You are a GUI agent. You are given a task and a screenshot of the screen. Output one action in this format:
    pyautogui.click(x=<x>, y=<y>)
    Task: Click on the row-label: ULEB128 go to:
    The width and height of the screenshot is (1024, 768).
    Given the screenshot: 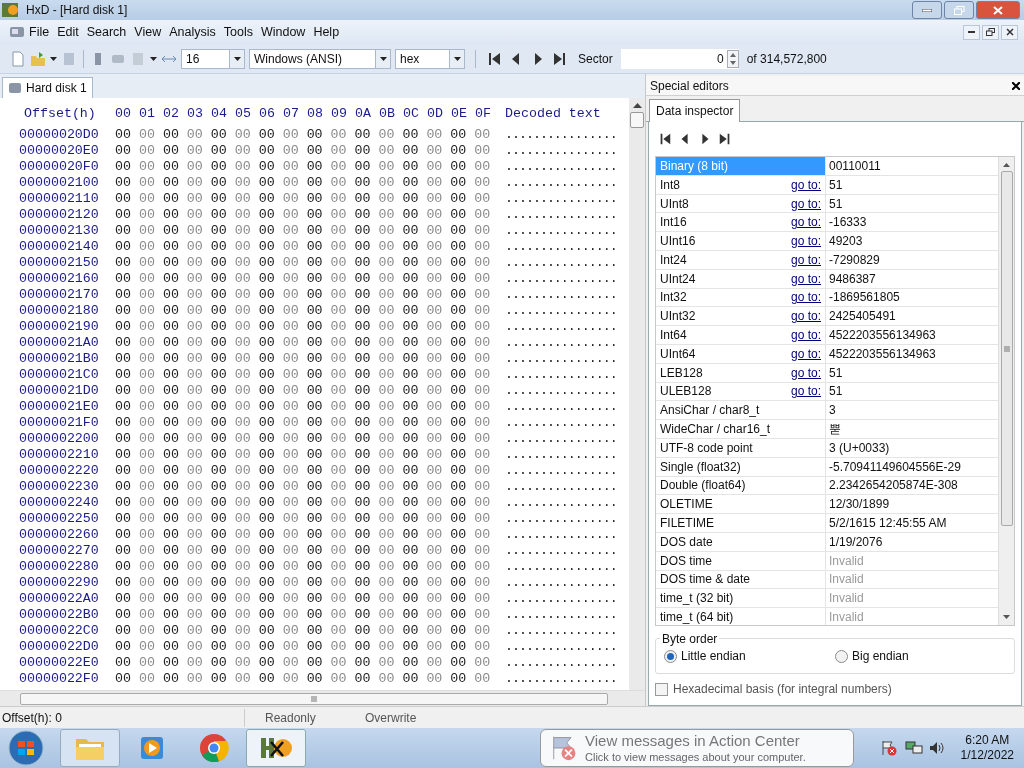 What is the action you would take?
    pyautogui.click(x=741, y=391)
    